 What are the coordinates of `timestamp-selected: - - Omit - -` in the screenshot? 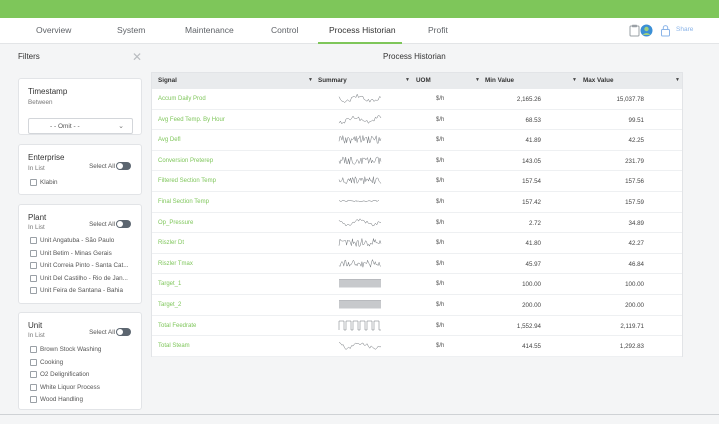 It's located at (65, 126).